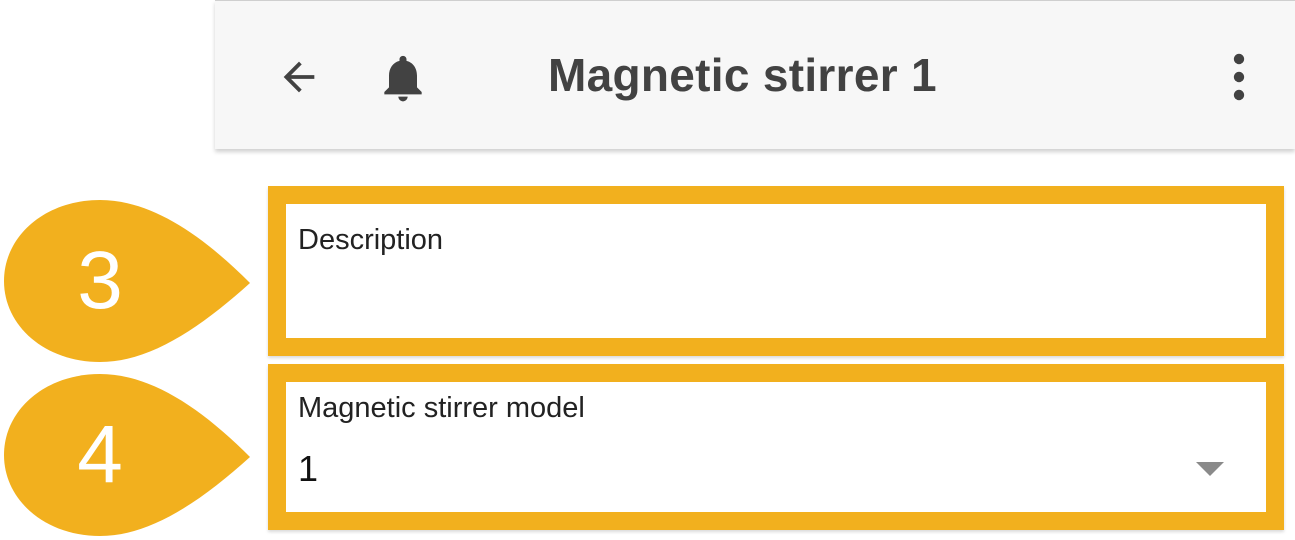 This screenshot has width=1295, height=540. Describe the element at coordinates (371, 240) in the screenshot. I see `description-label: Description` at that location.